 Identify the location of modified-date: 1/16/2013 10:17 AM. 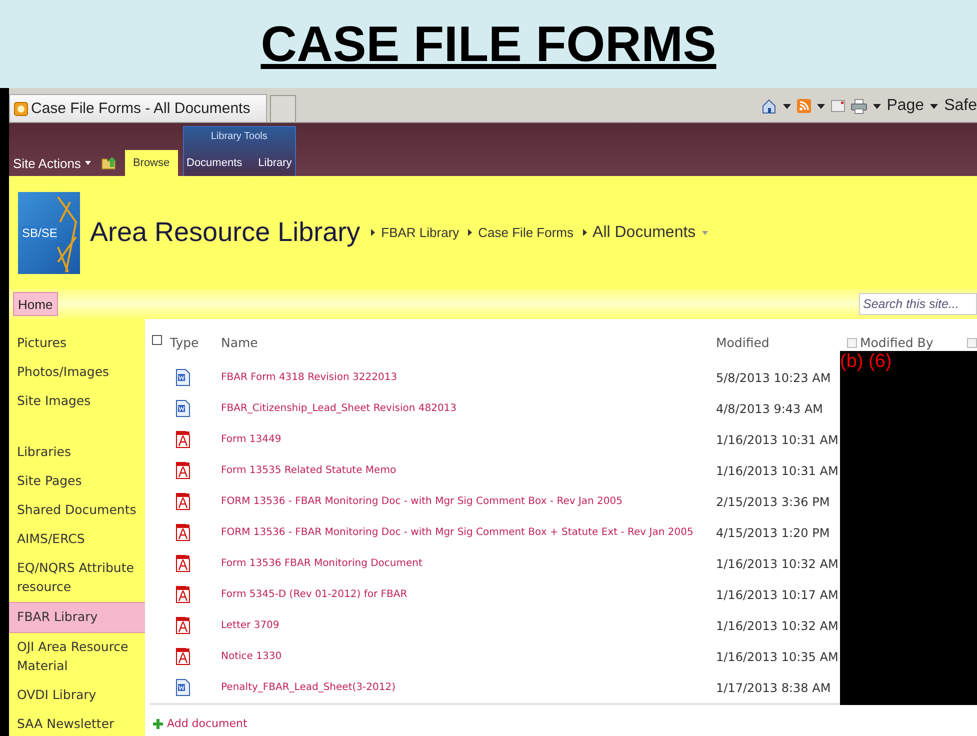
(778, 595).